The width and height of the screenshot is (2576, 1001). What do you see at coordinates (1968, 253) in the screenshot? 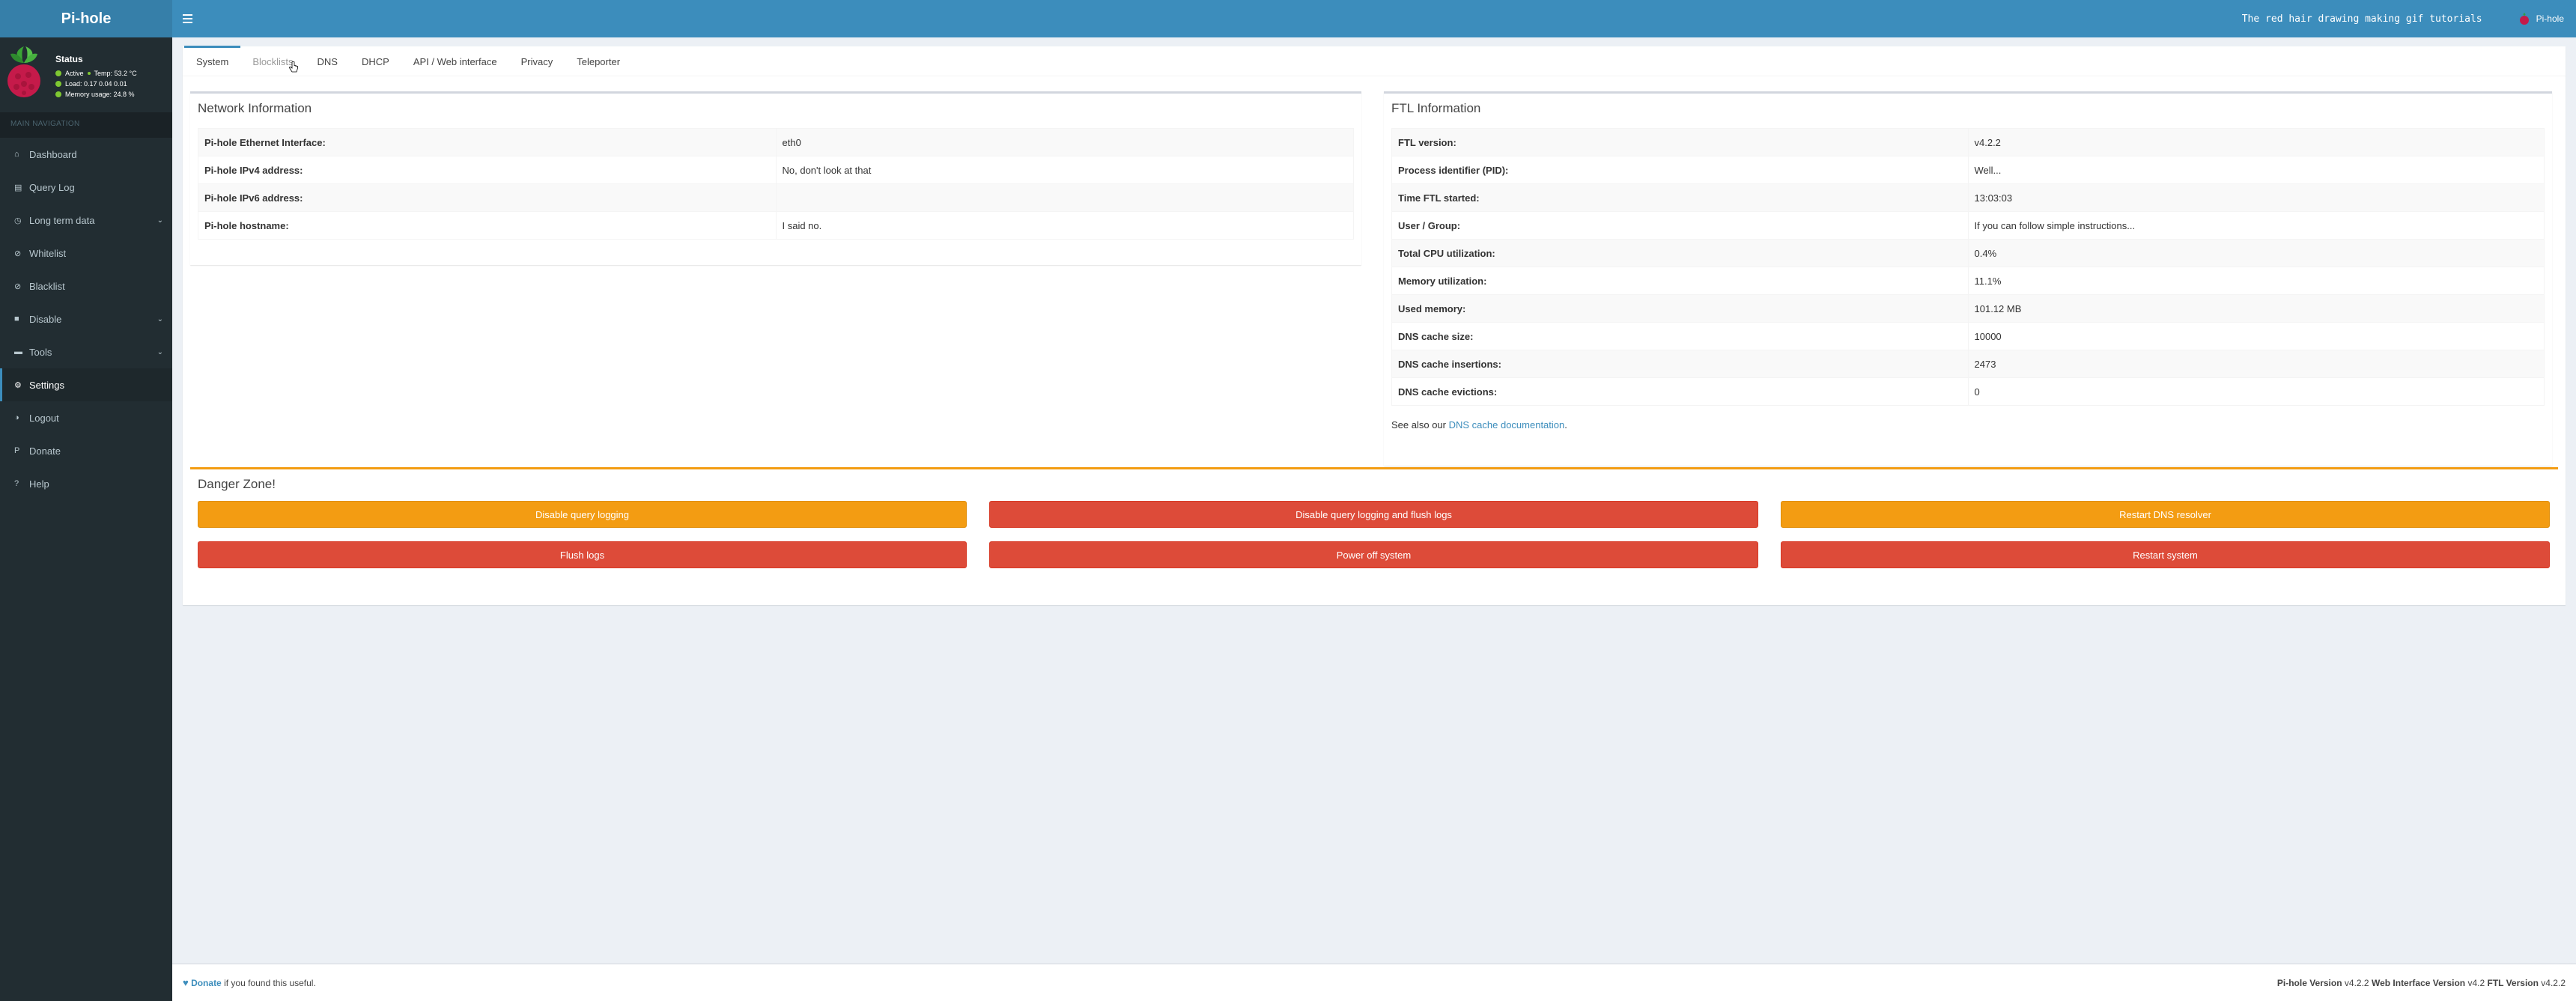
I see `table-row: Total CPU utilization: 0.4%` at bounding box center [1968, 253].